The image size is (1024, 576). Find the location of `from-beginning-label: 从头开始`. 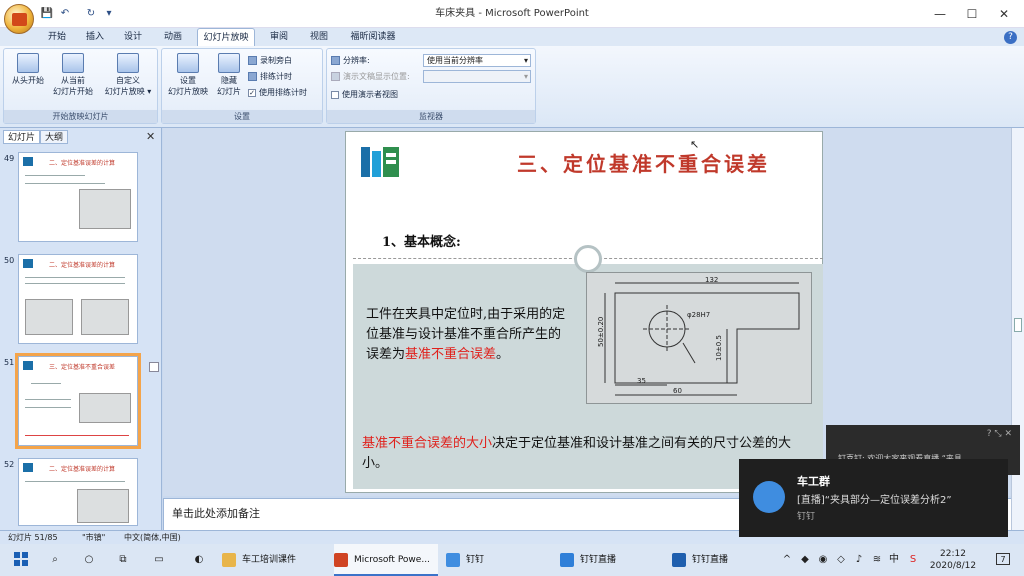

from-beginning-label: 从头开始 is located at coordinates (28, 80).